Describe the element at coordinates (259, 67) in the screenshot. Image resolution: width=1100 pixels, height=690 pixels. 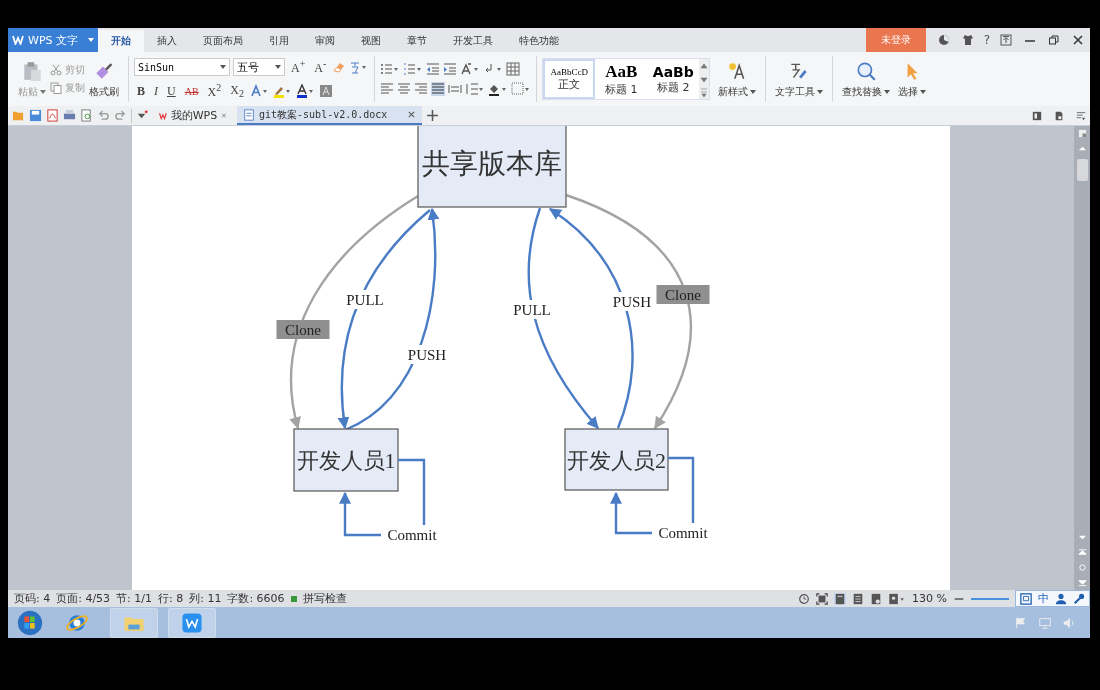
I see `font-size-dropdown: 五号` at that location.